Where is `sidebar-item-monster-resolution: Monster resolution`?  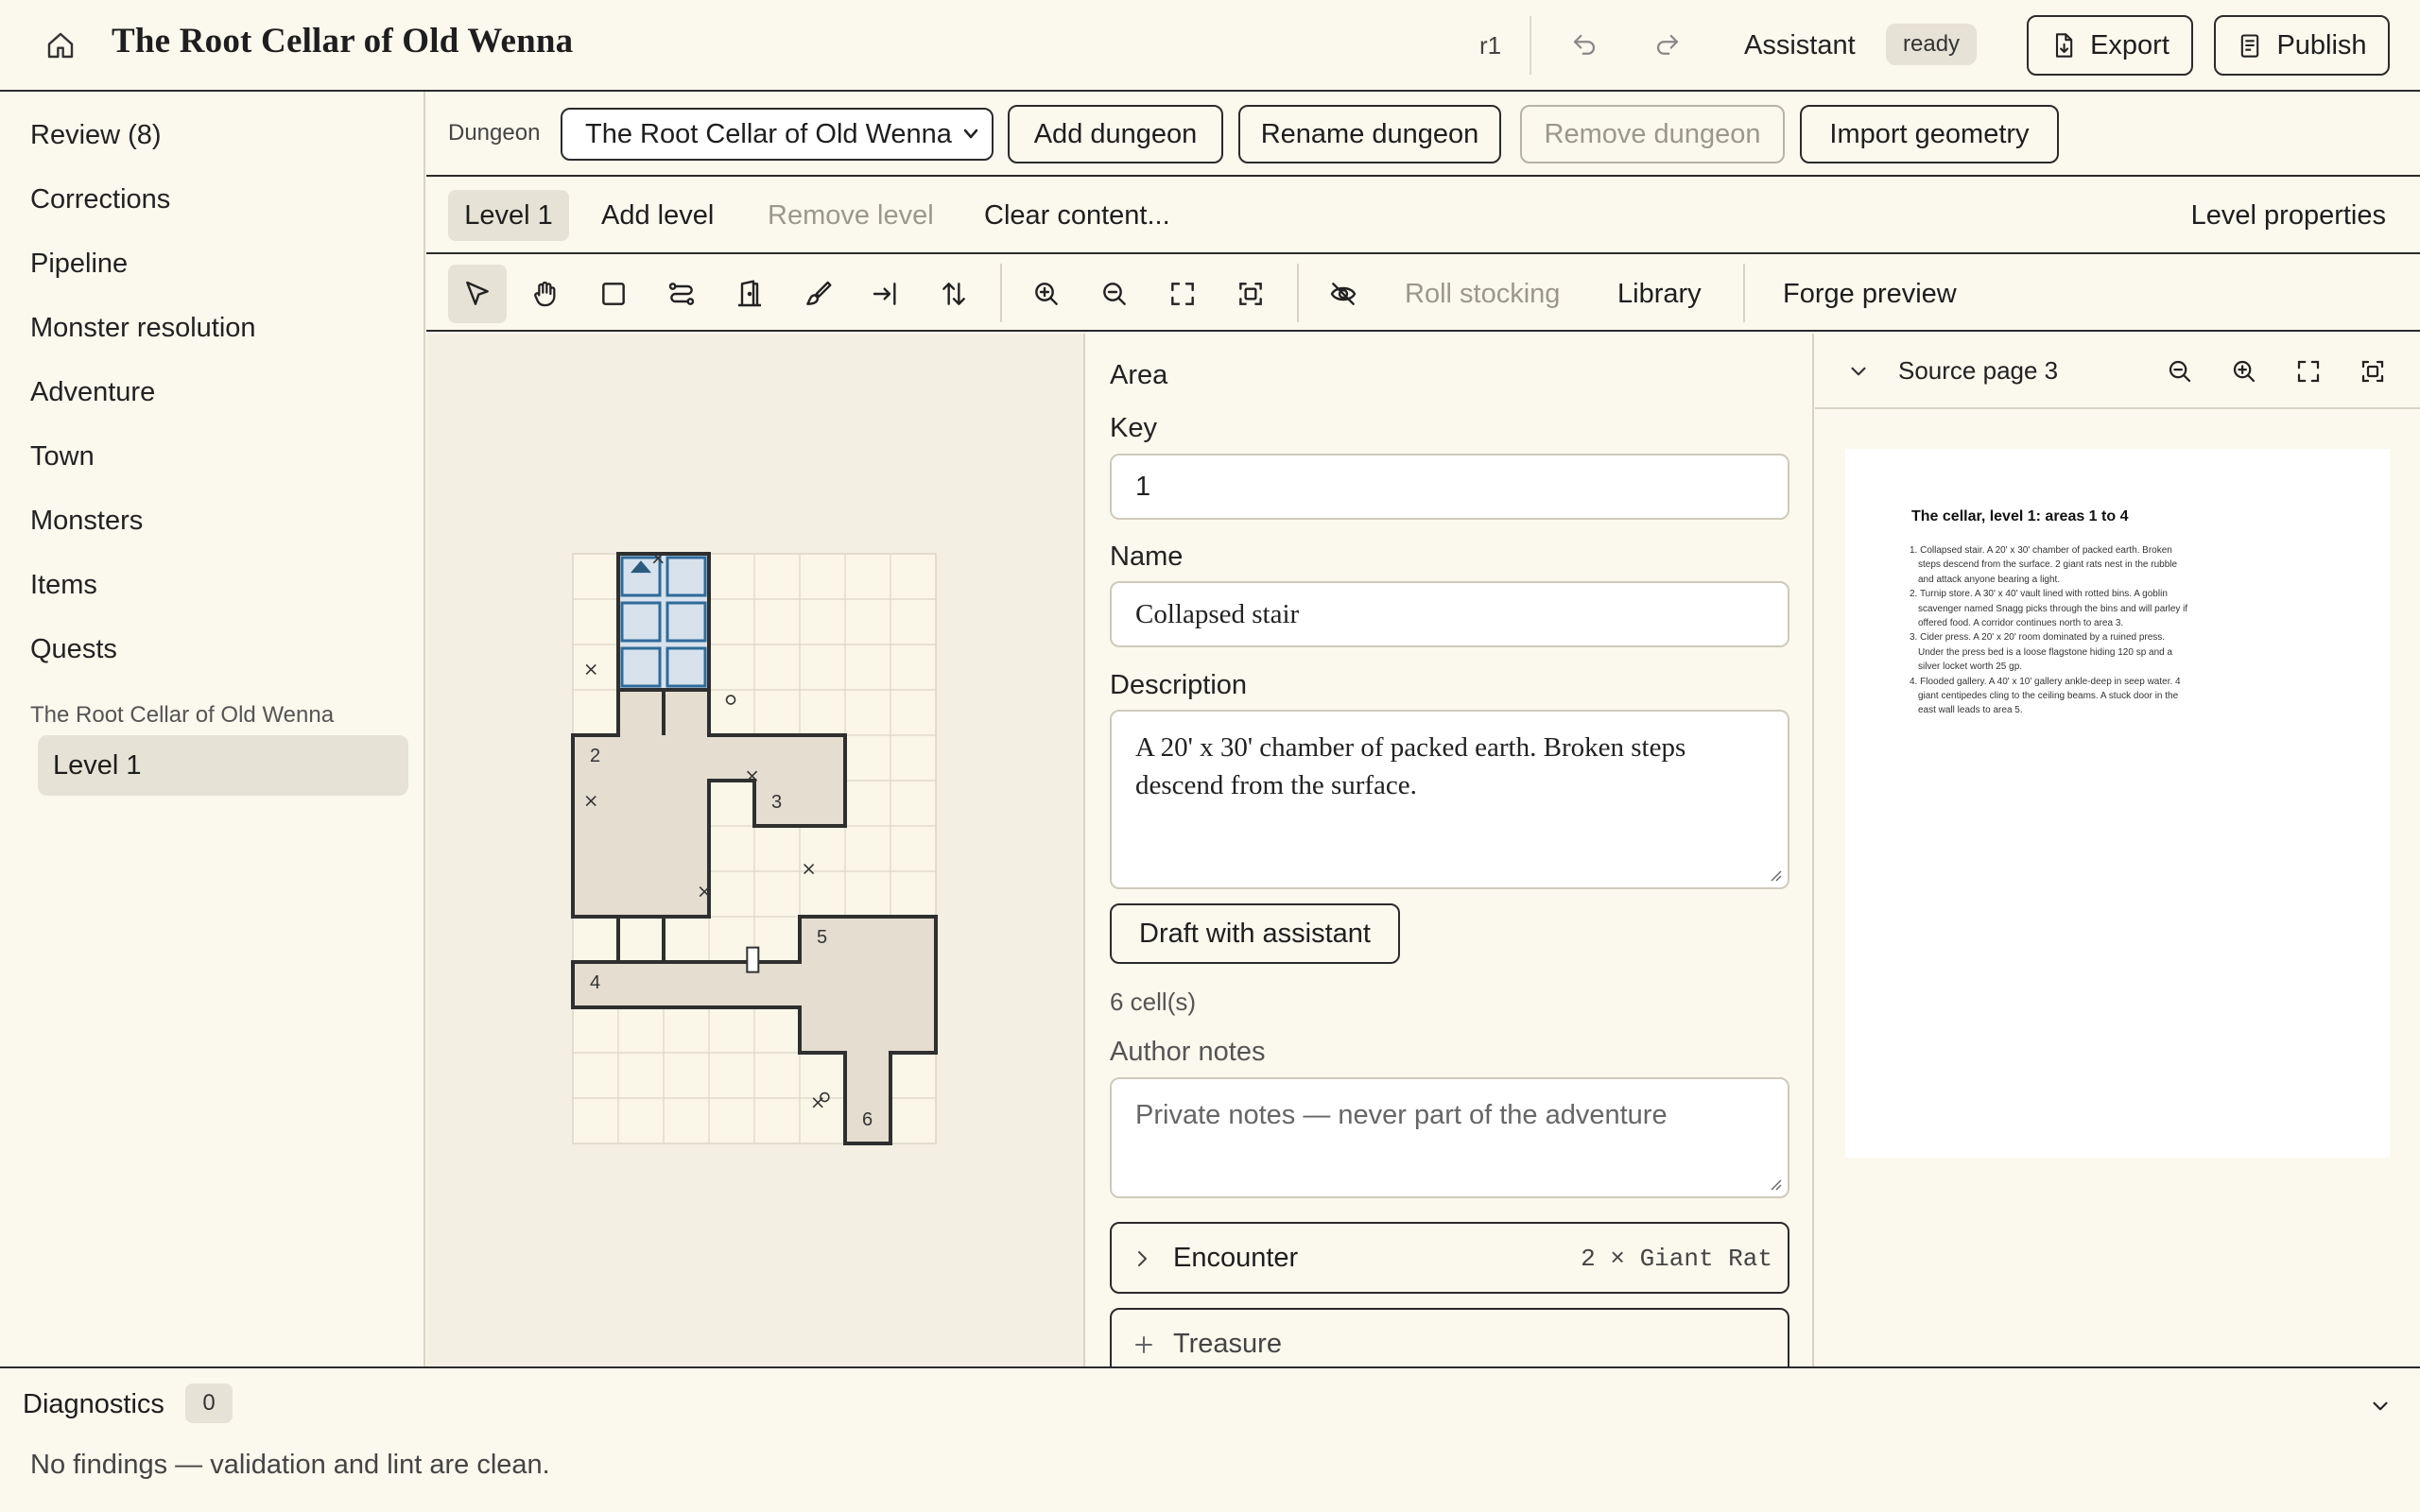
sidebar-item-monster-resolution: Monster resolution is located at coordinates (143, 328).